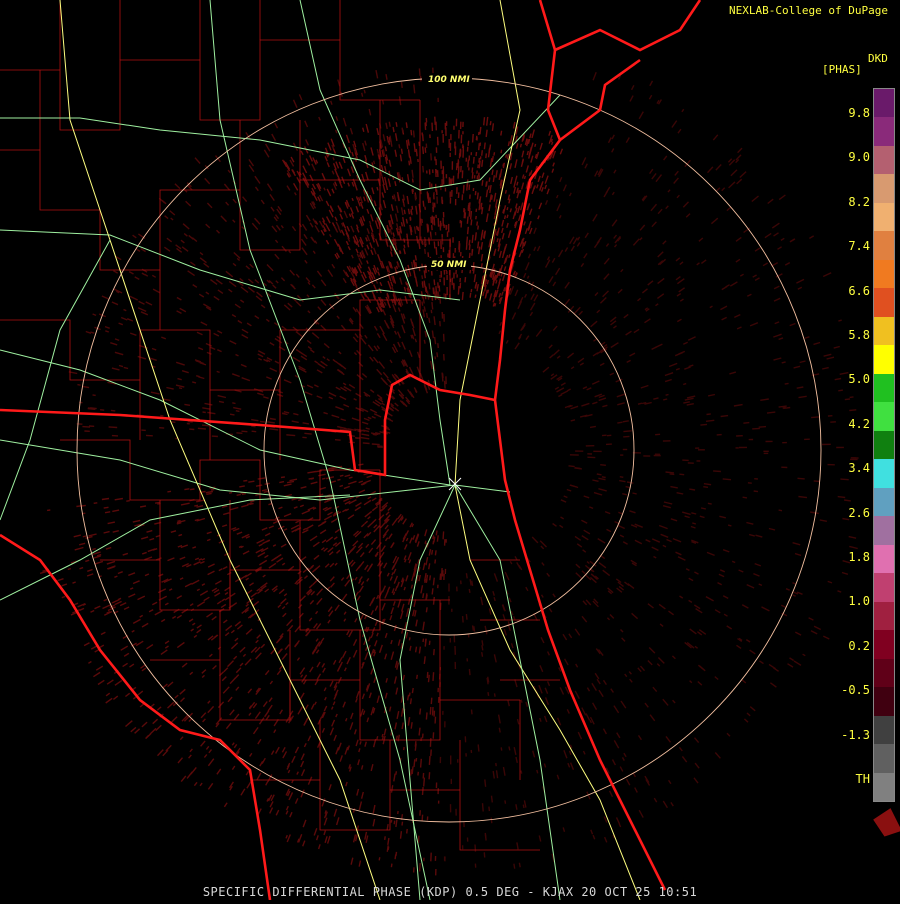 This screenshot has width=900, height=904. I want to click on color-legend, so click(884, 445).